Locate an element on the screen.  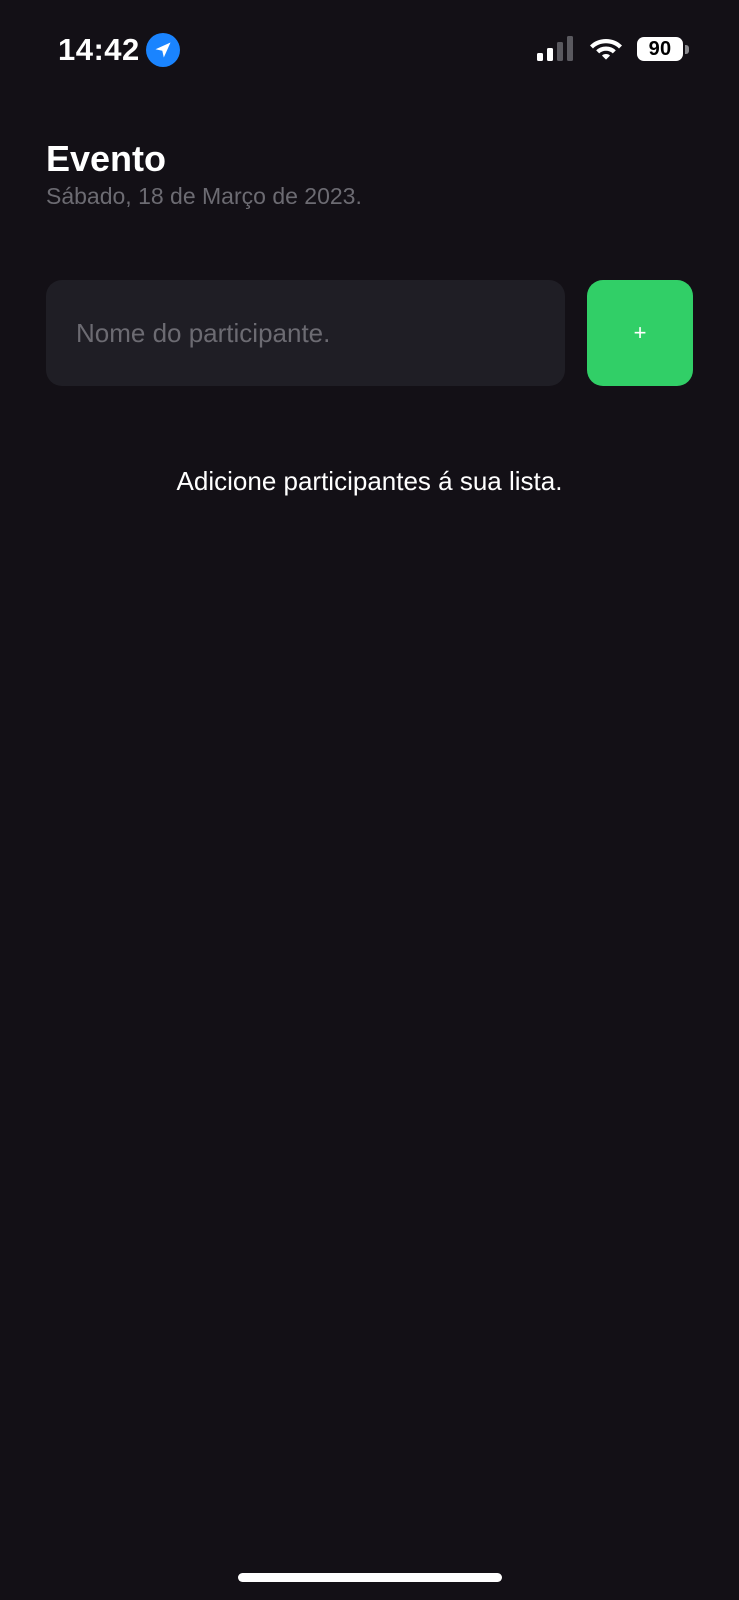
cellular-signal-icon is located at coordinates (555, 48).